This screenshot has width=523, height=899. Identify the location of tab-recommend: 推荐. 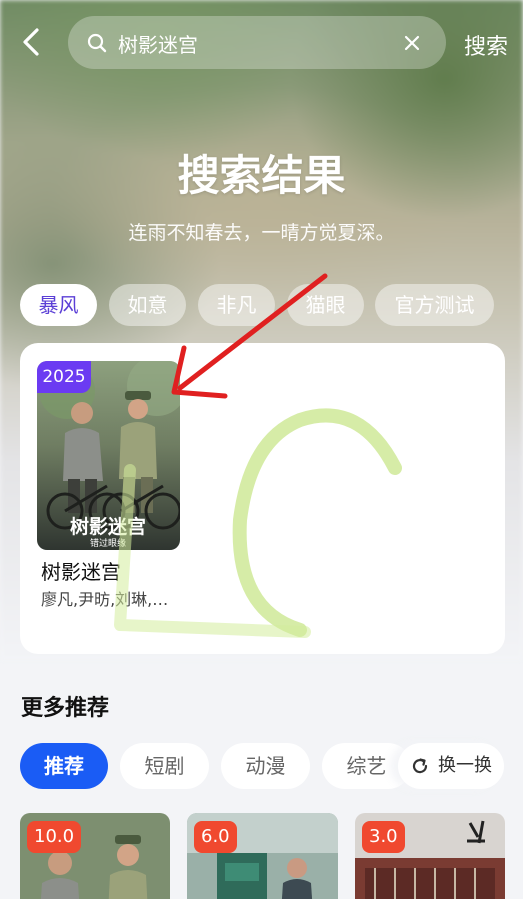
(64, 766).